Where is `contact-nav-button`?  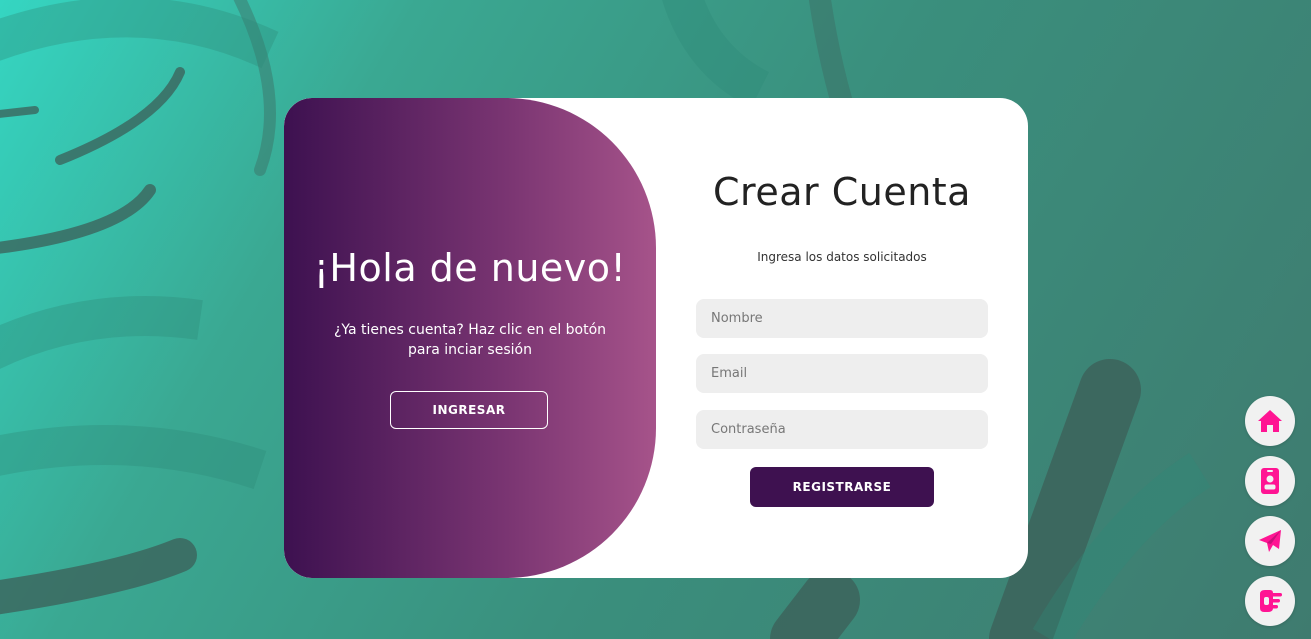
contact-nav-button is located at coordinates (1270, 541).